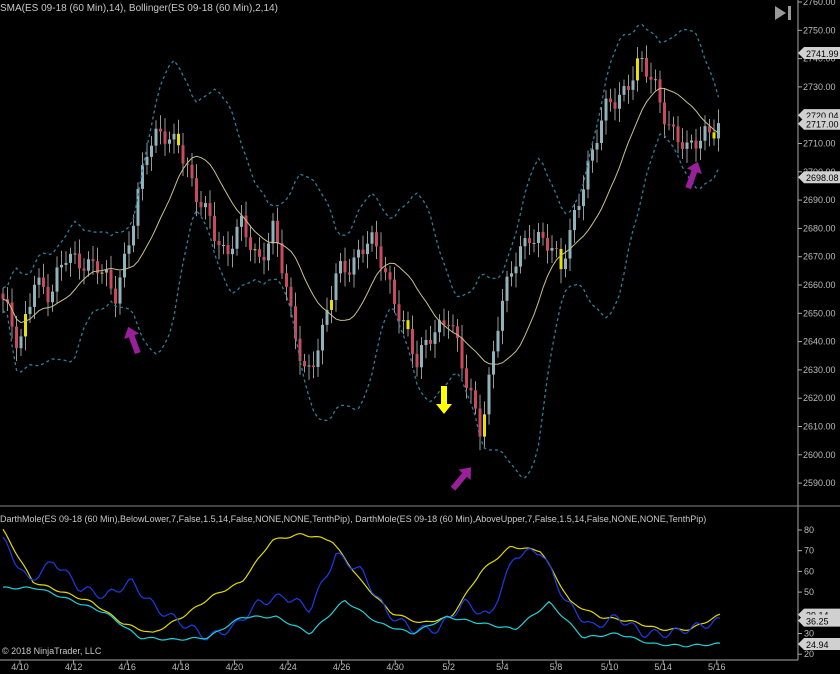 This screenshot has width=840, height=674. Describe the element at coordinates (809, 654) in the screenshot. I see `indicator-tick-label: 20` at that location.